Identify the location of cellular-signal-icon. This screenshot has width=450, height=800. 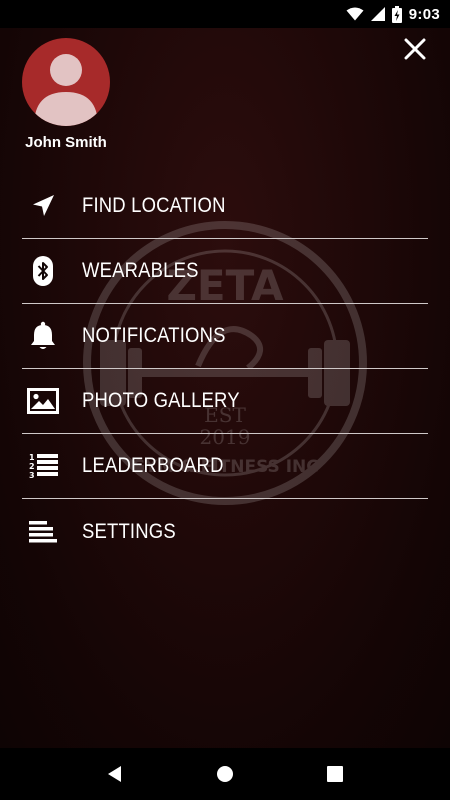
(377, 14).